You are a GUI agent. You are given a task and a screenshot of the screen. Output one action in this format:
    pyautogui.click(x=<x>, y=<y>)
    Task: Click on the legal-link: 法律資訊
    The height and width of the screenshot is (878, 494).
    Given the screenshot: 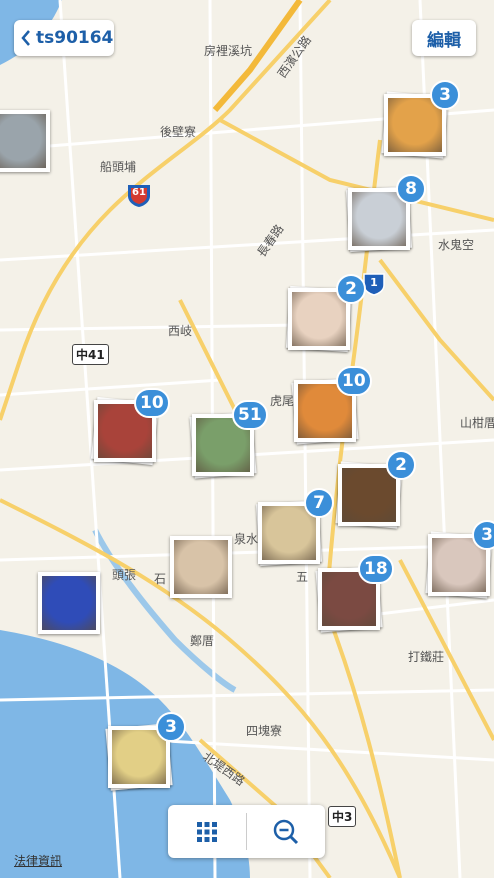 What is the action you would take?
    pyautogui.click(x=38, y=860)
    